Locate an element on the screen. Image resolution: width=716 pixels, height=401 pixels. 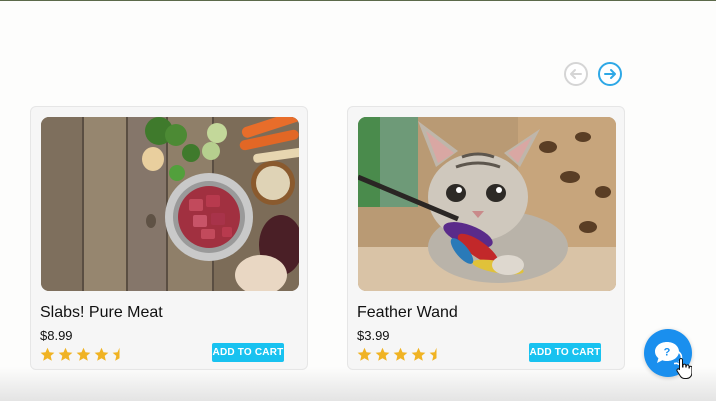
product-title: Slabs! Pure Meat is located at coordinates (101, 313).